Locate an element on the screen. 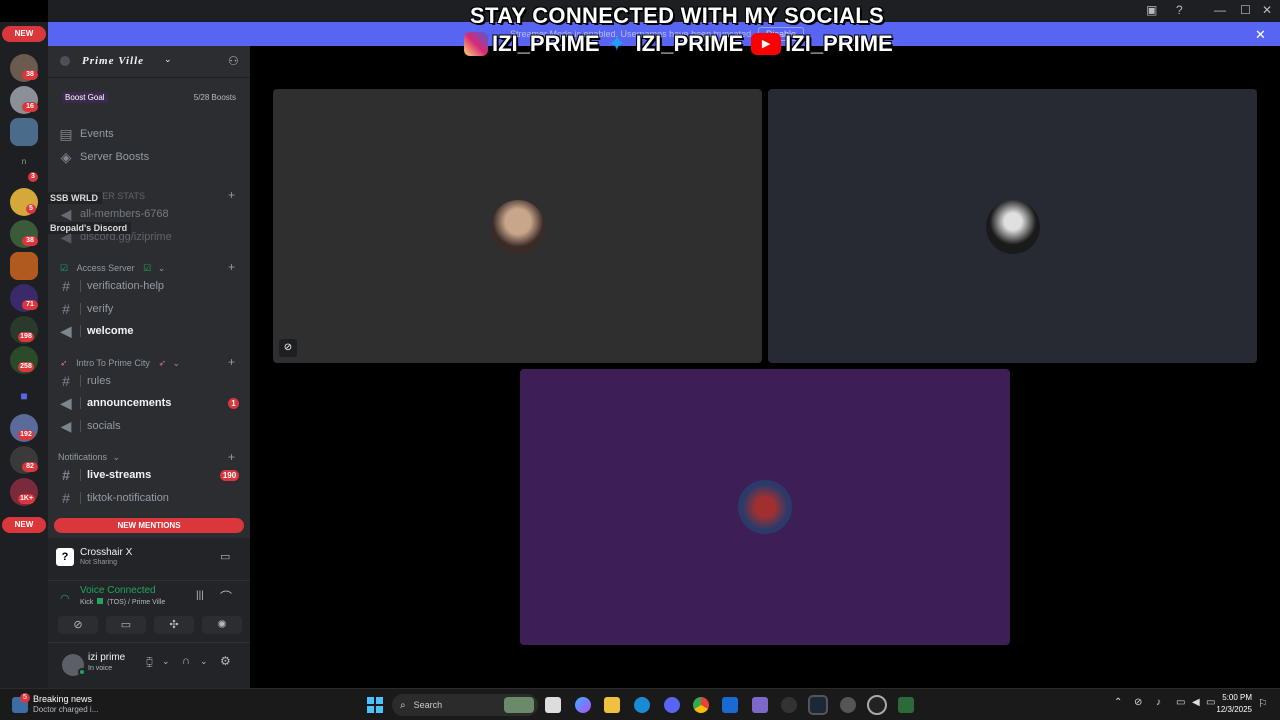 This screenshot has width=1280, height=720. category-intro: ➶ Intro To Prime City ➶ ⌄ is located at coordinates (120, 363).